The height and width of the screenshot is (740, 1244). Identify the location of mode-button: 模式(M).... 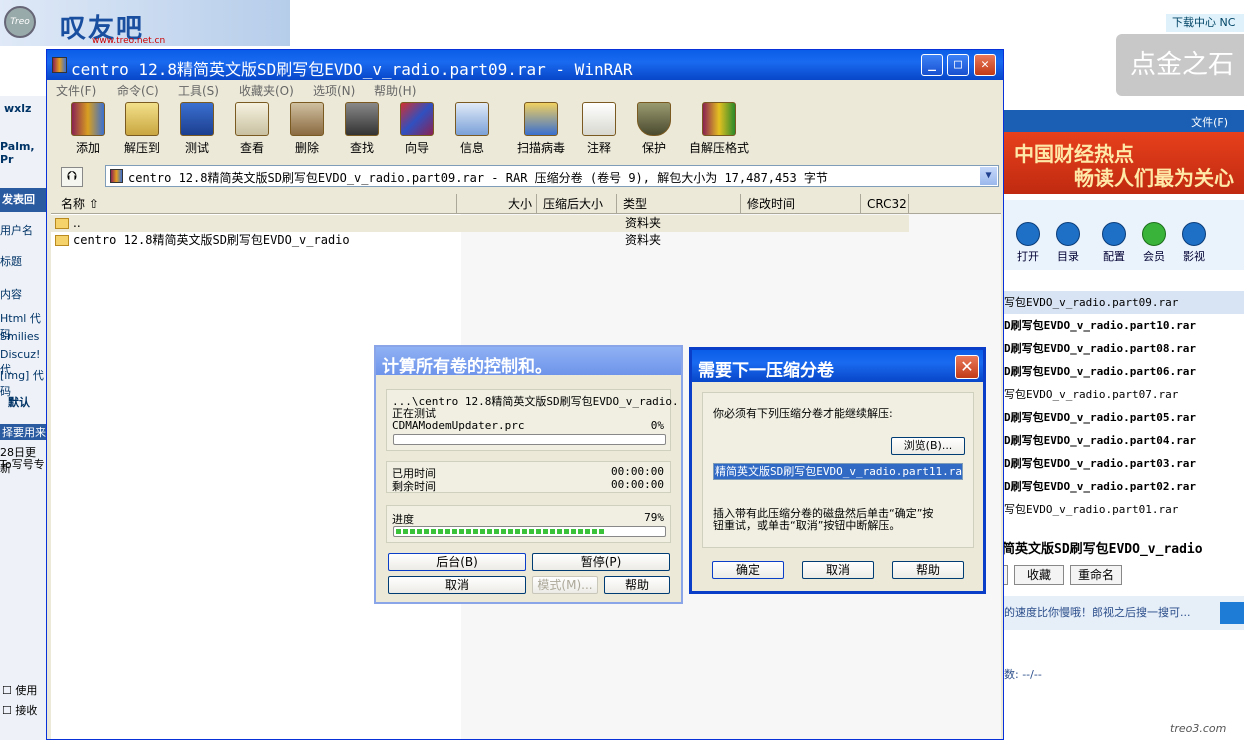
(565, 585).